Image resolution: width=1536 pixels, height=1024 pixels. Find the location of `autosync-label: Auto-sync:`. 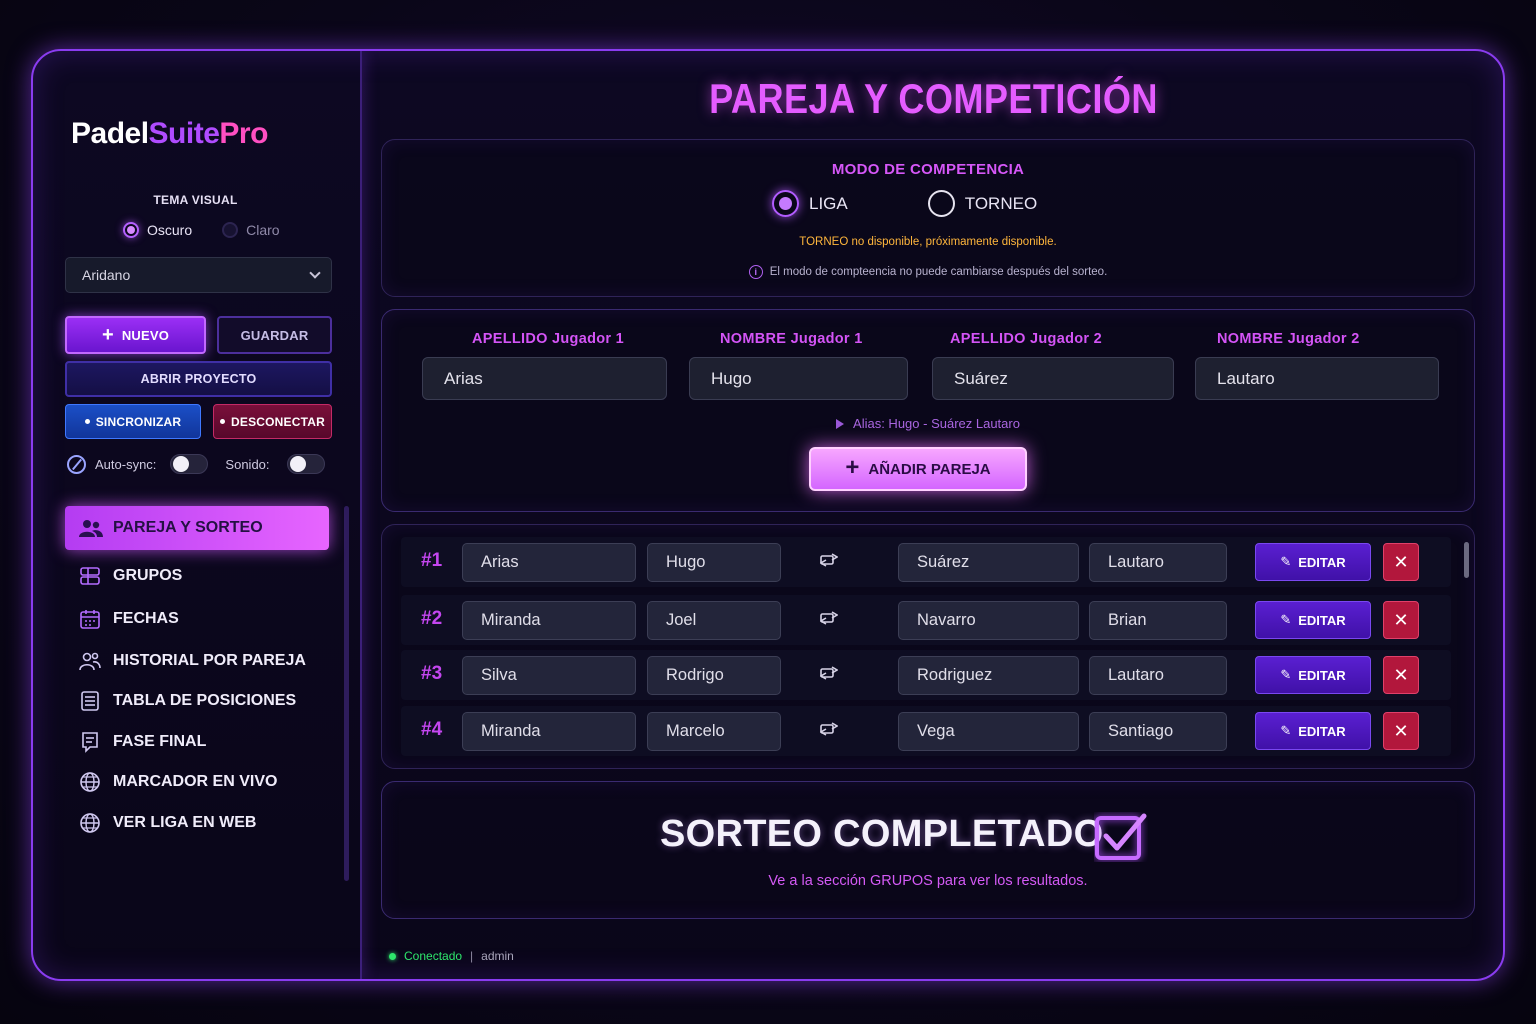

autosync-label: Auto-sync: is located at coordinates (126, 464).